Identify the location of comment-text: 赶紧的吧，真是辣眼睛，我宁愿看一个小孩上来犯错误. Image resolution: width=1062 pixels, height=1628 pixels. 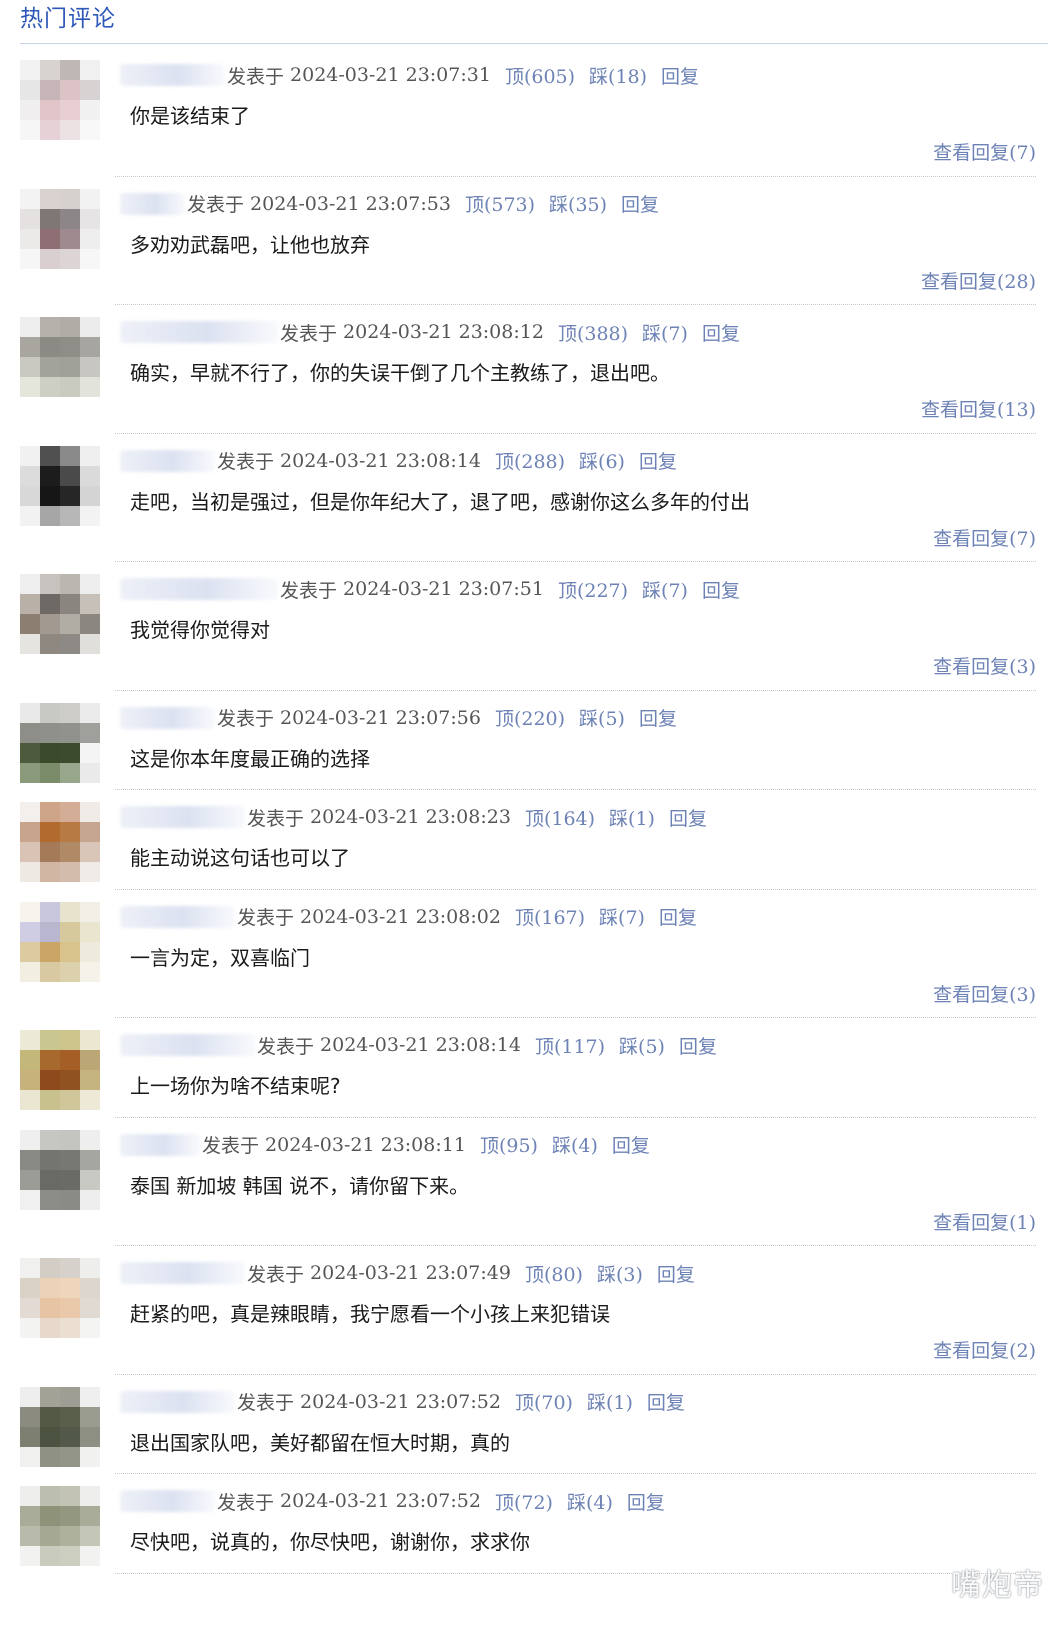
(370, 1314).